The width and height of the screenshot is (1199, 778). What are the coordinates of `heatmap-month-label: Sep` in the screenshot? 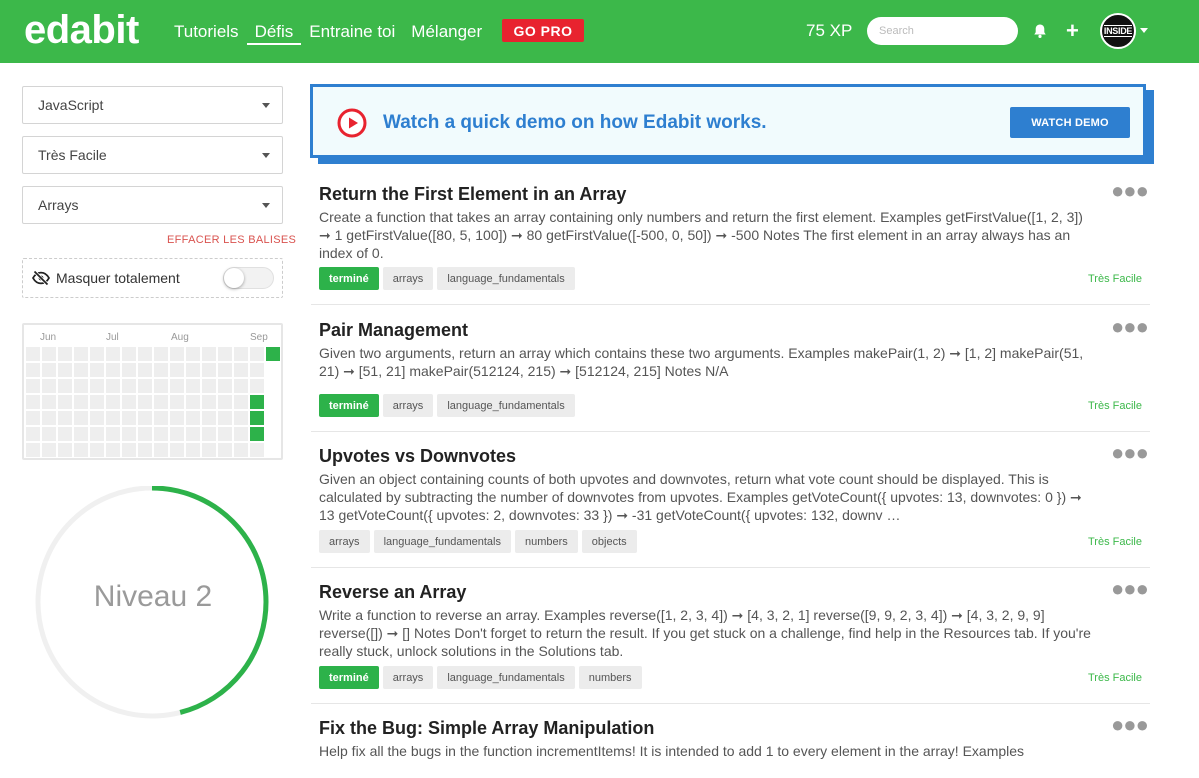 It's located at (259, 337).